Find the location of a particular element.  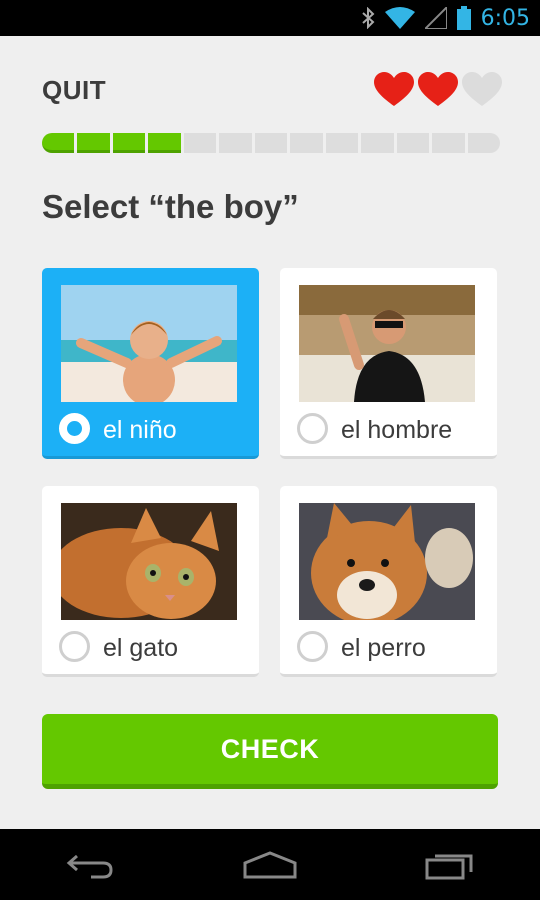

home-icon is located at coordinates (270, 865).